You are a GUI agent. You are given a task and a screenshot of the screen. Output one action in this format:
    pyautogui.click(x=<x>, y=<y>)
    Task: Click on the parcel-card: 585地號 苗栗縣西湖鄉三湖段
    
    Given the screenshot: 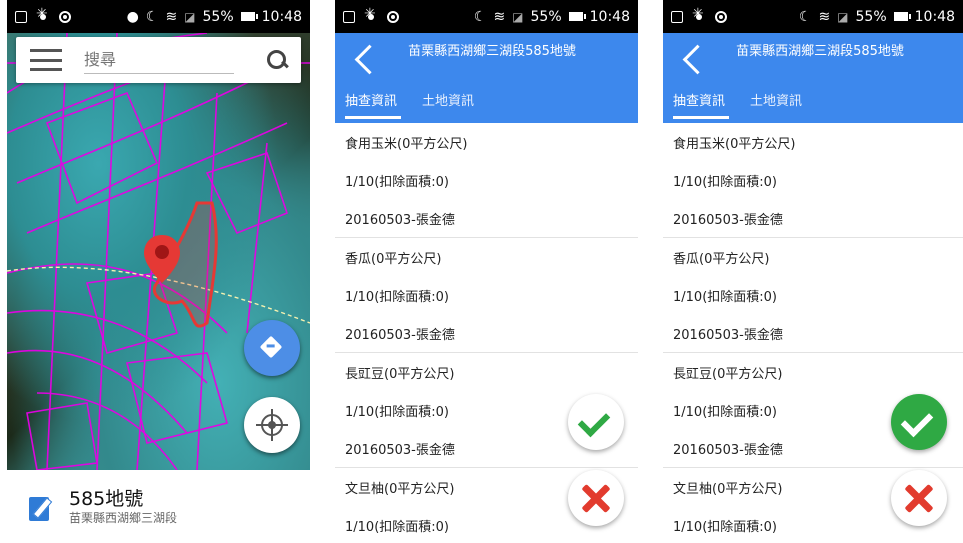 What is the action you would take?
    pyautogui.click(x=158, y=506)
    